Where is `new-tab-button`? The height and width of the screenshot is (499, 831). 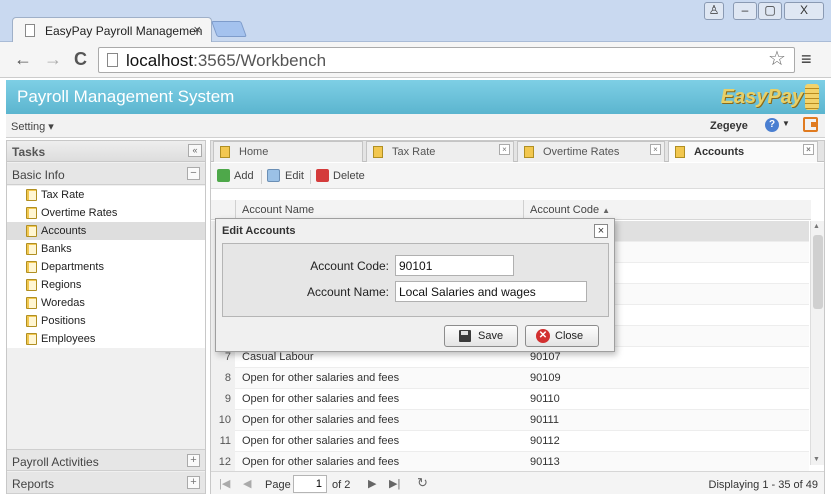 new-tab-button is located at coordinates (229, 29).